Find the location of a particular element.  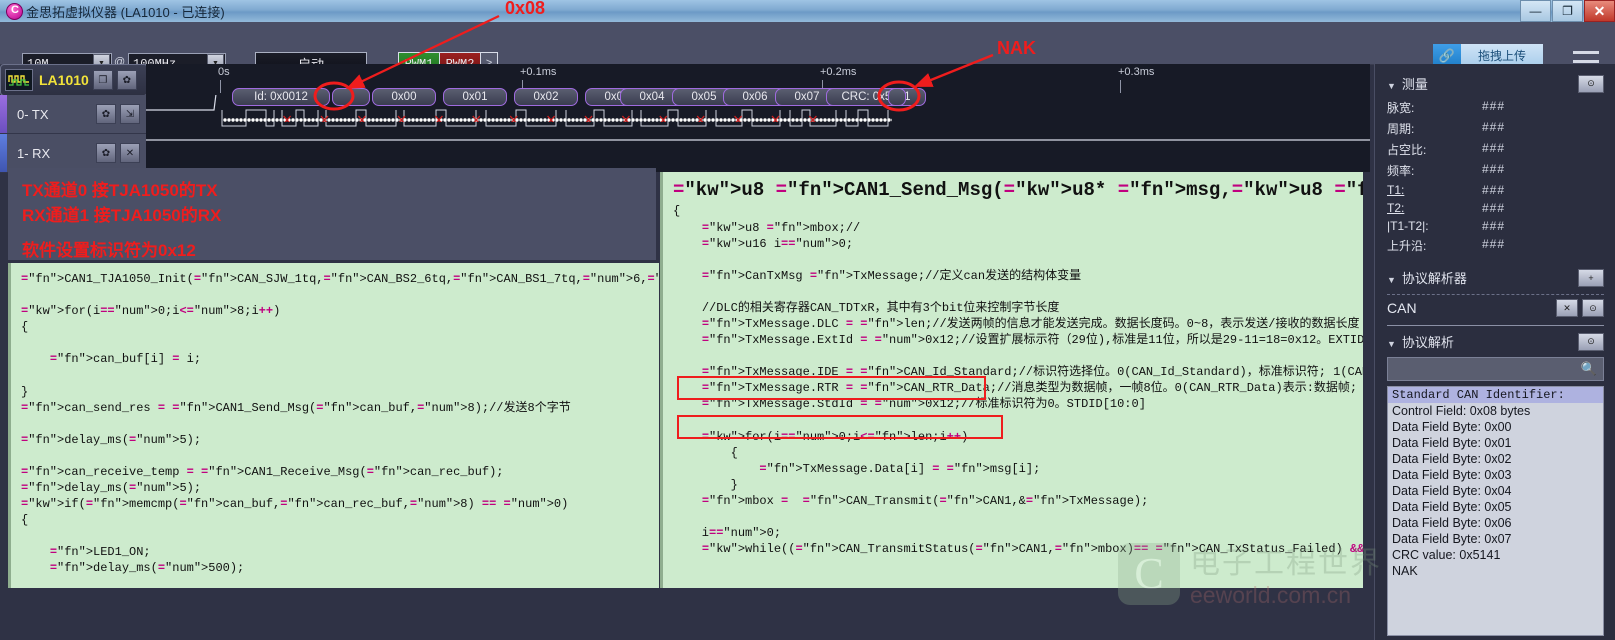

analyzer-gear-icon: ⊙ is located at coordinates (1593, 308).